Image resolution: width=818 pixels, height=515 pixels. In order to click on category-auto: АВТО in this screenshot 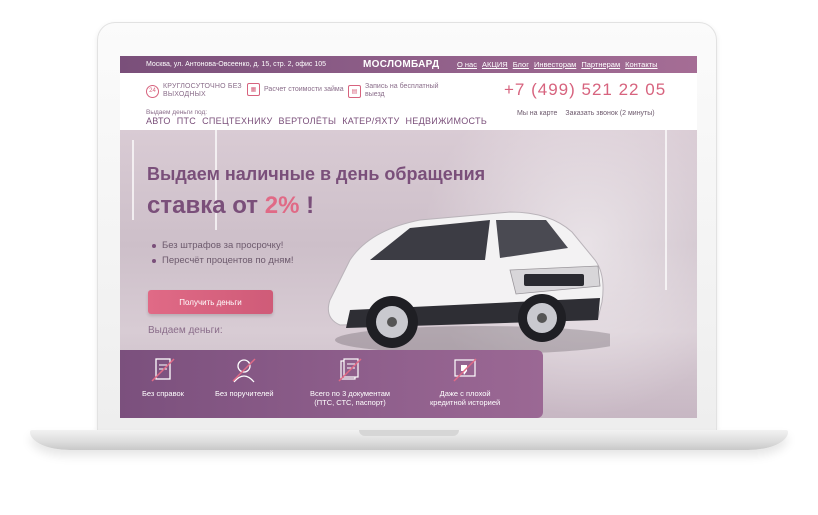, I will do `click(158, 121)`.